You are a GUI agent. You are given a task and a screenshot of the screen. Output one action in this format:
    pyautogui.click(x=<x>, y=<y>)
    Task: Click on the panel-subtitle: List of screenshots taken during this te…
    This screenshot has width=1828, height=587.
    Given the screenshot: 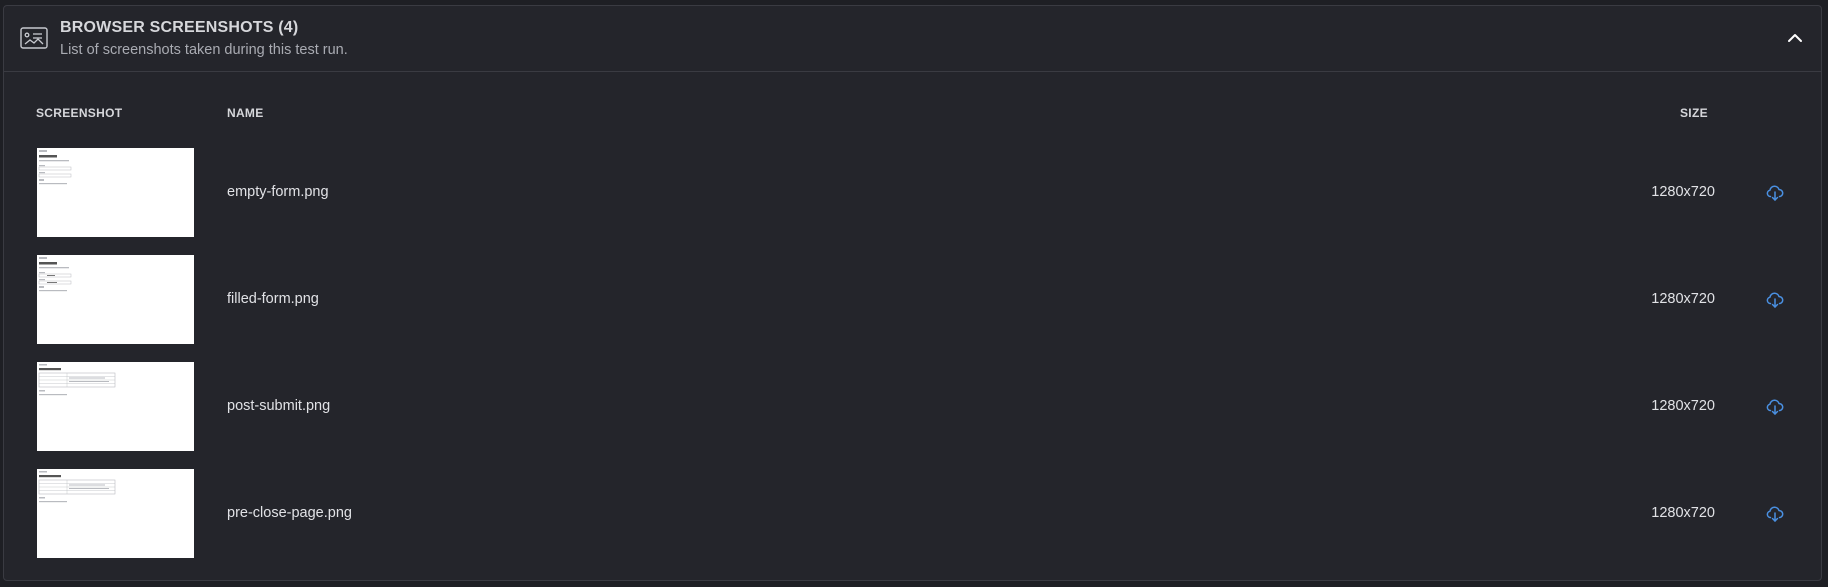 What is the action you would take?
    pyautogui.click(x=204, y=50)
    